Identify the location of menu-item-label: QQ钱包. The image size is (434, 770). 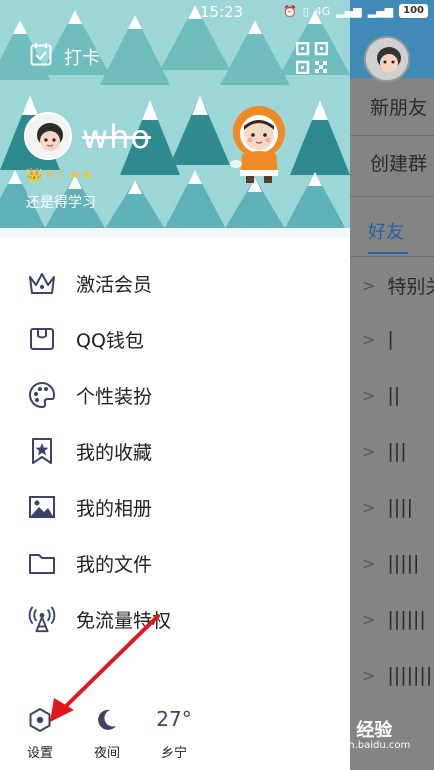
(110, 340).